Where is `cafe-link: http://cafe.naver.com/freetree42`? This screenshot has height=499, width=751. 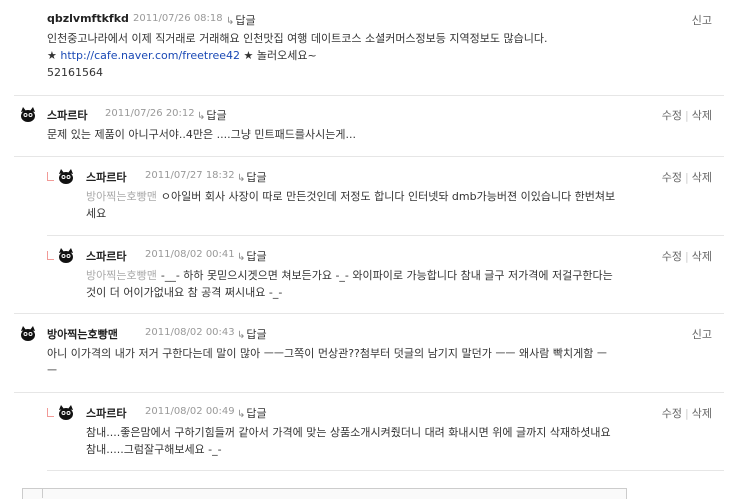 cafe-link: http://cafe.naver.com/freetree42 is located at coordinates (150, 55).